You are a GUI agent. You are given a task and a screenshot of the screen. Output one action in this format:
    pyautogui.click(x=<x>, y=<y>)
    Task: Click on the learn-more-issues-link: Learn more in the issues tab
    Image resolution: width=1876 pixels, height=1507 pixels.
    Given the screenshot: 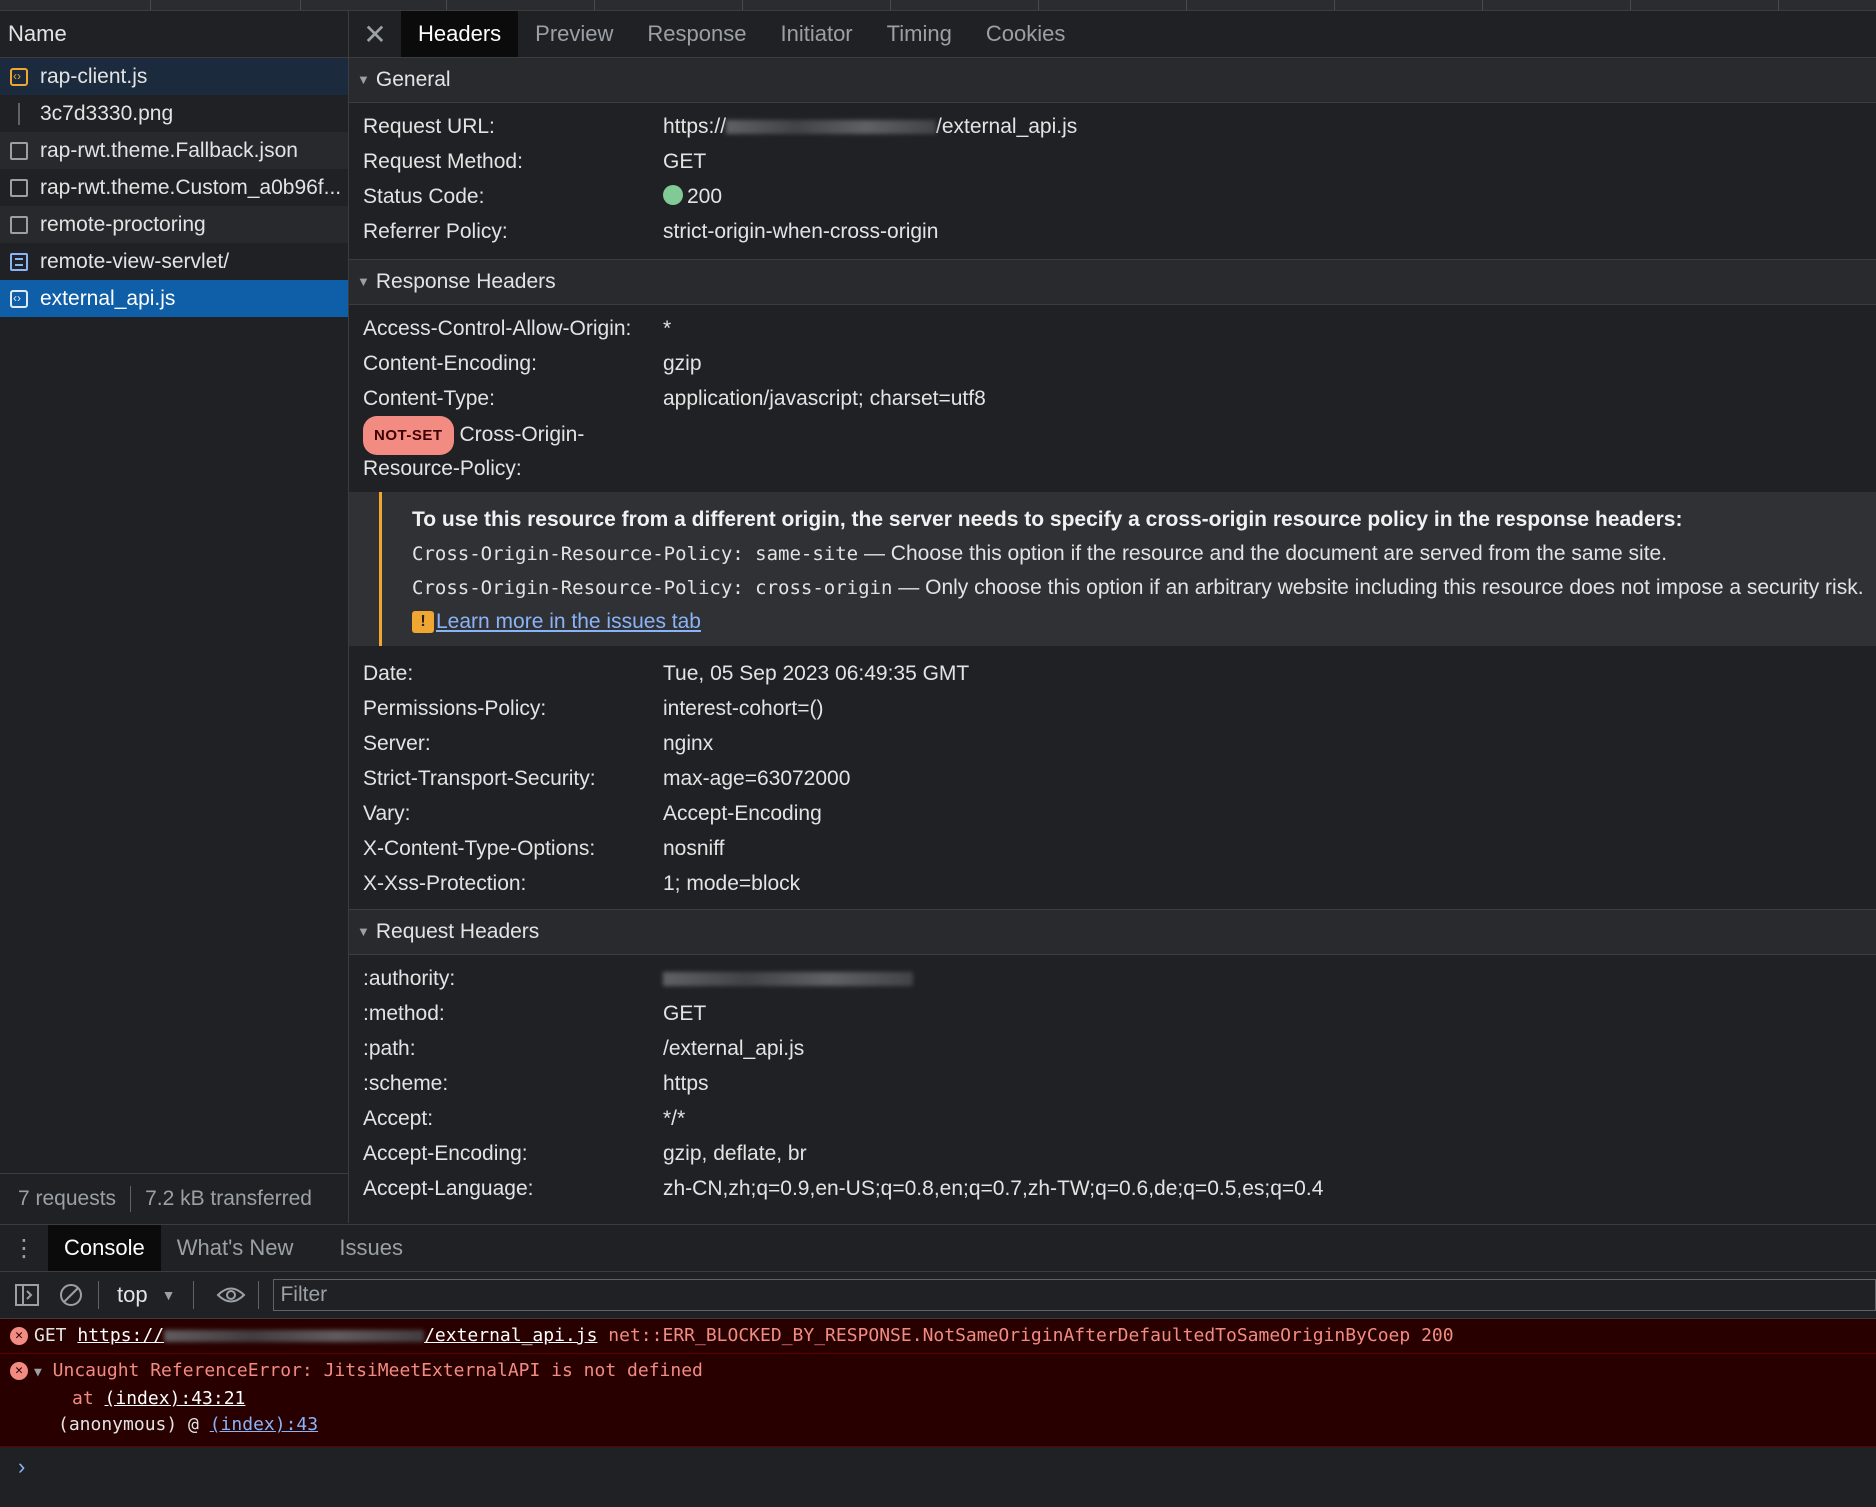 What is the action you would take?
    pyautogui.click(x=568, y=621)
    